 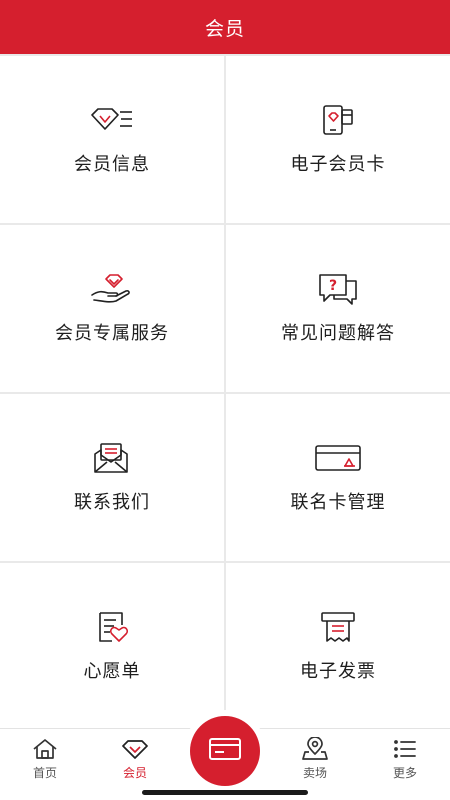 What do you see at coordinates (338, 458) in the screenshot?
I see `credit-card-icon` at bounding box center [338, 458].